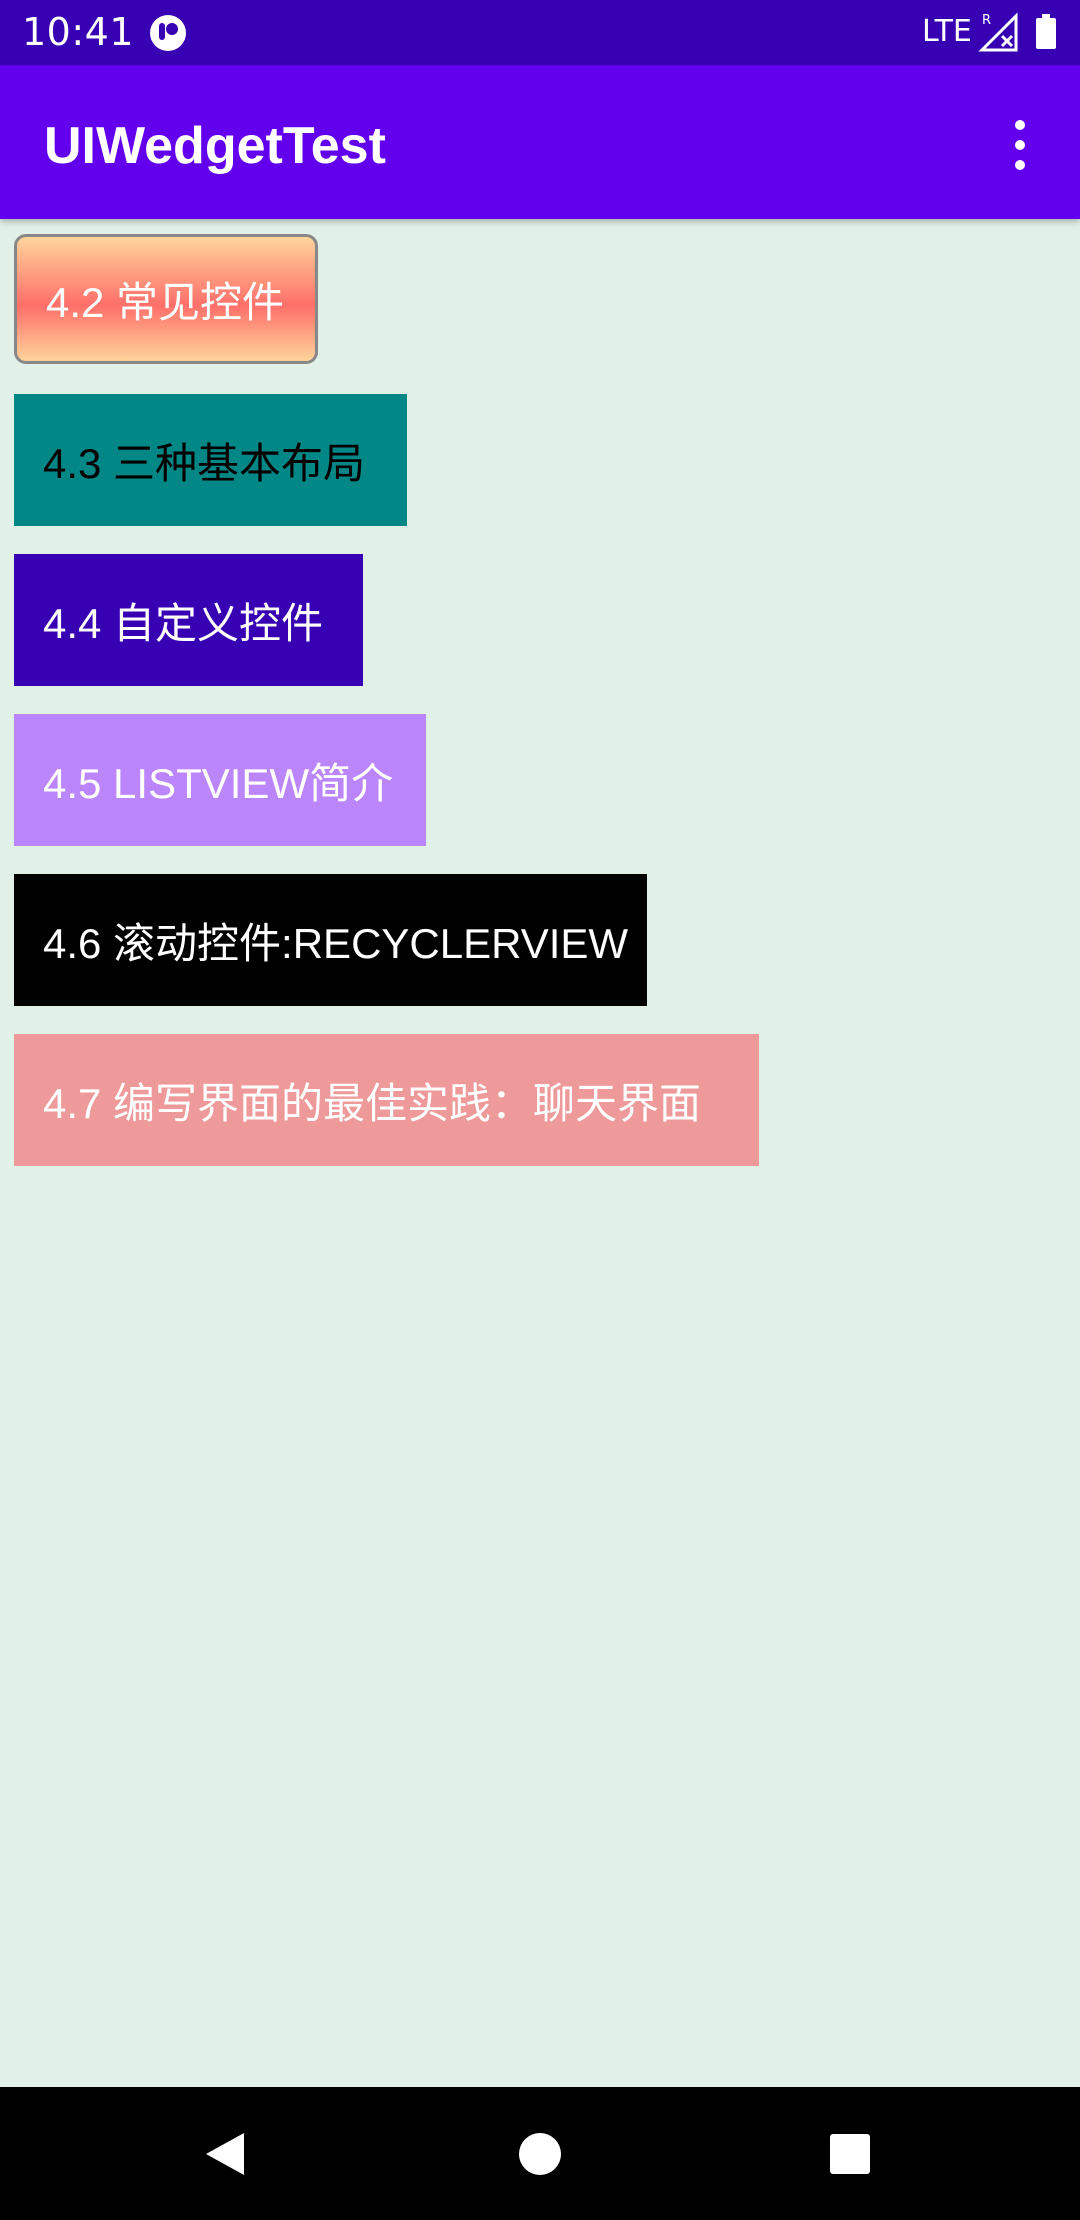 The width and height of the screenshot is (1080, 2220). What do you see at coordinates (1020, 145) in the screenshot?
I see `more-vert-icon` at bounding box center [1020, 145].